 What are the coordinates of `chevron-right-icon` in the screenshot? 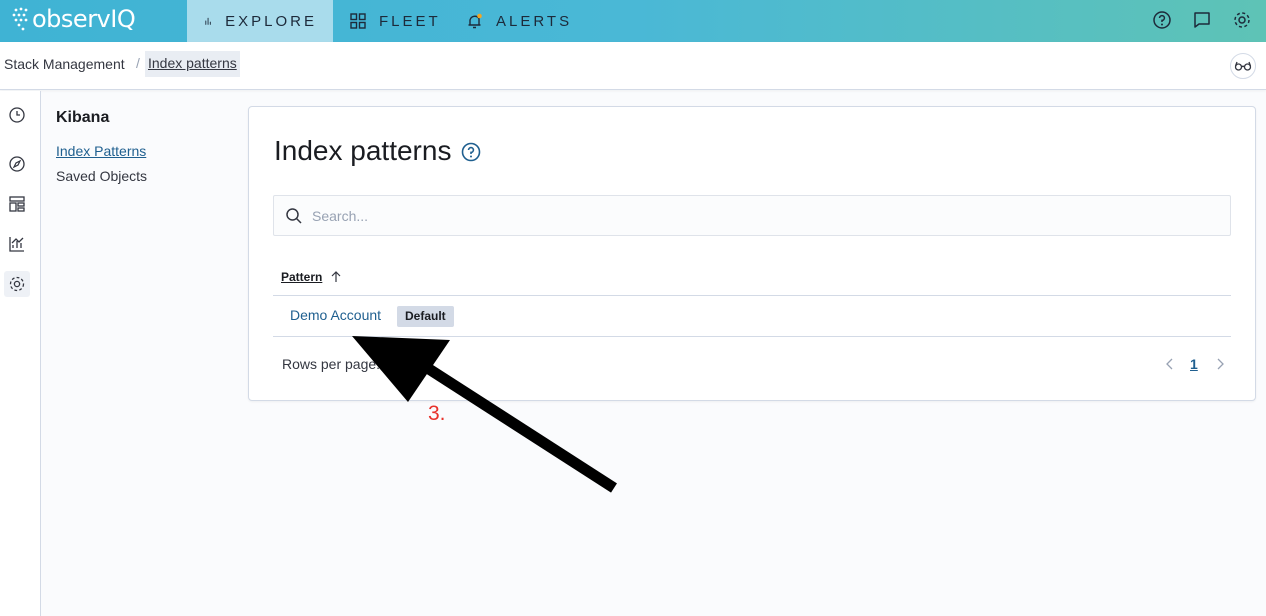 It's located at (1220, 364).